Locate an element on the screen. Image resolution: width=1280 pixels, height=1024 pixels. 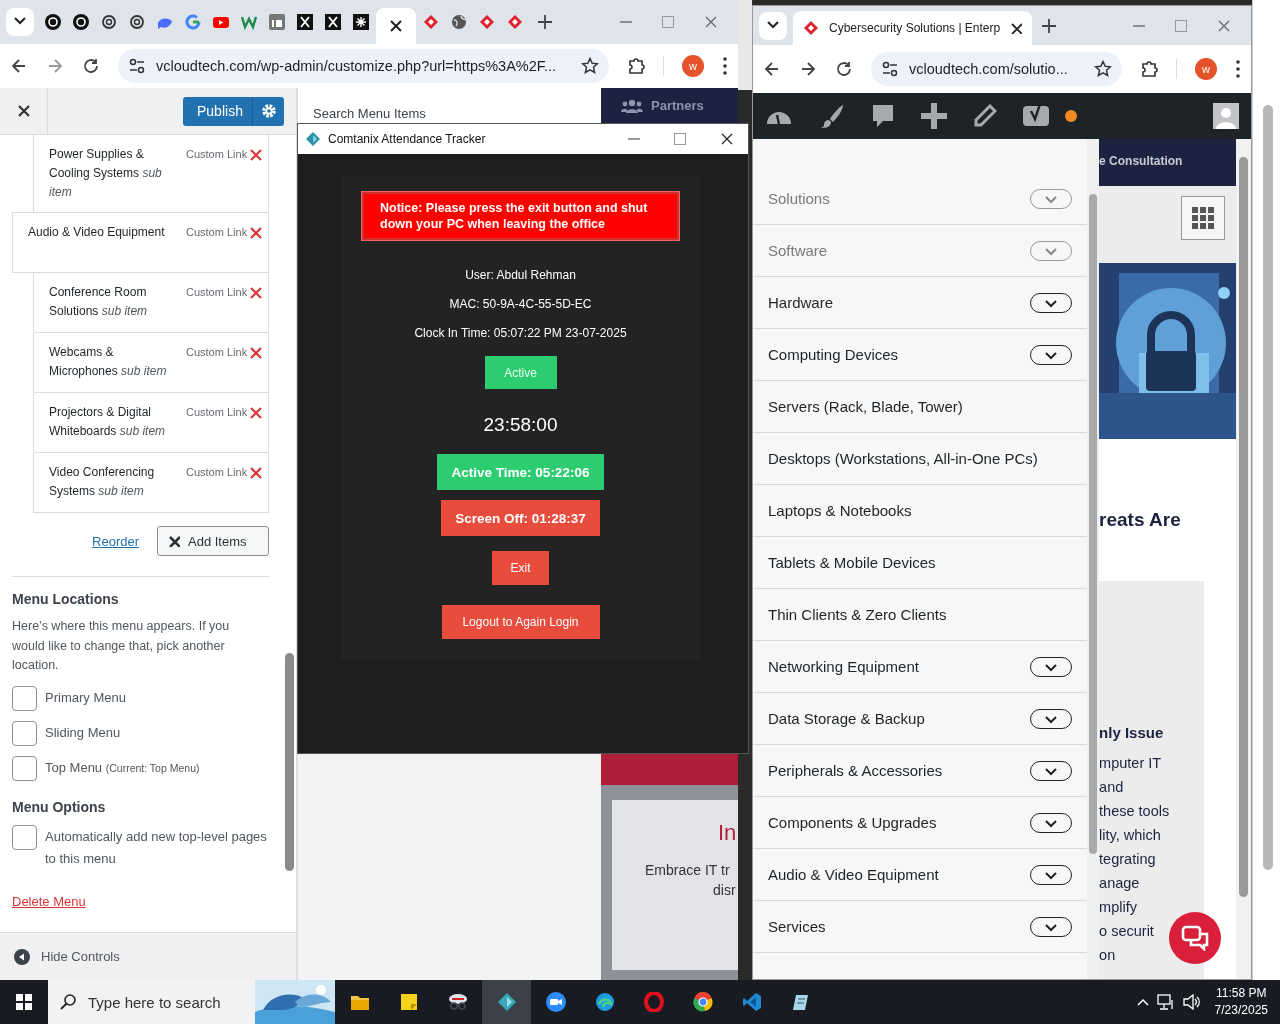
network-icon is located at coordinates (1165, 1002).